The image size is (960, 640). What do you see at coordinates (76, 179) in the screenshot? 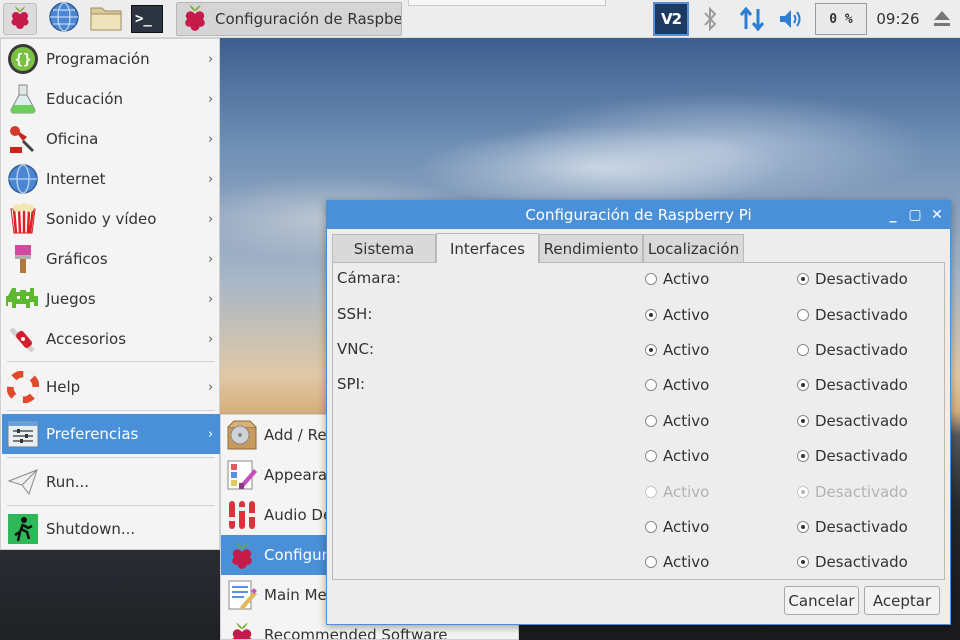
I see `menu-item-label: Internet` at bounding box center [76, 179].